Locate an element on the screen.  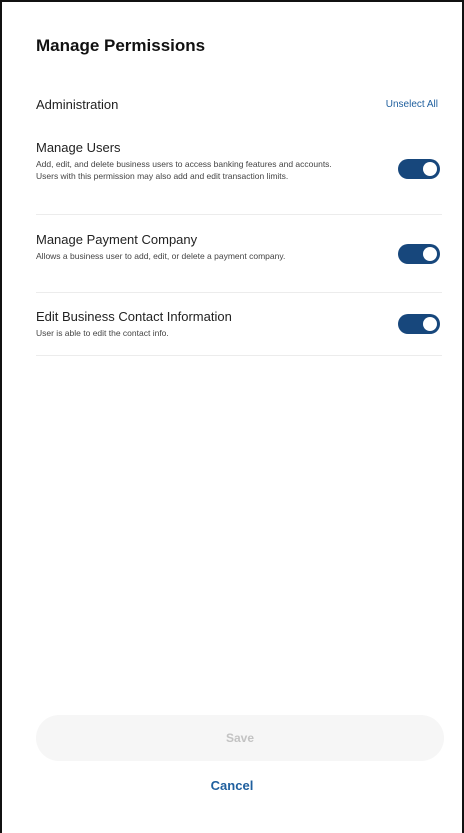
cancel-button: Cancel is located at coordinates (232, 785).